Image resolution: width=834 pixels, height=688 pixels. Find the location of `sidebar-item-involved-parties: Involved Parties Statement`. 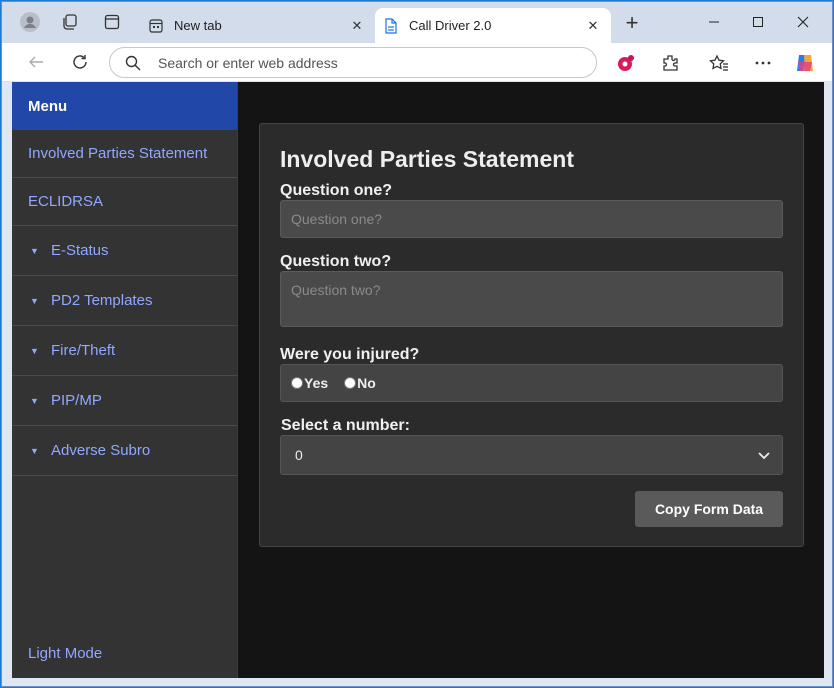

sidebar-item-involved-parties: Involved Parties Statement is located at coordinates (124, 154).